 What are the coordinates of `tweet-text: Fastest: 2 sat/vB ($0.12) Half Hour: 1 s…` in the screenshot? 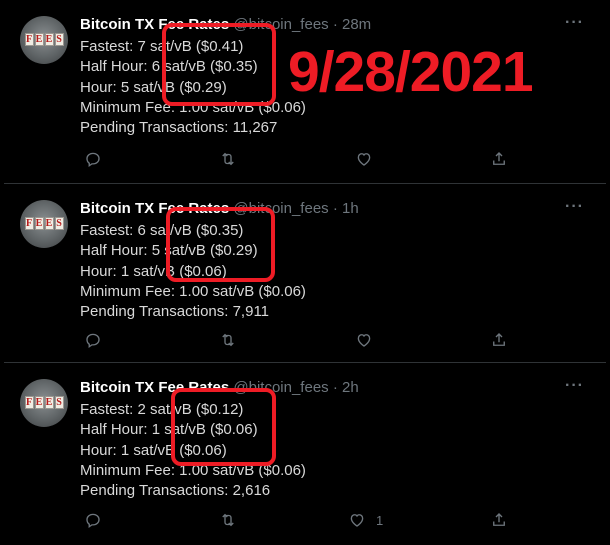 It's located at (193, 450).